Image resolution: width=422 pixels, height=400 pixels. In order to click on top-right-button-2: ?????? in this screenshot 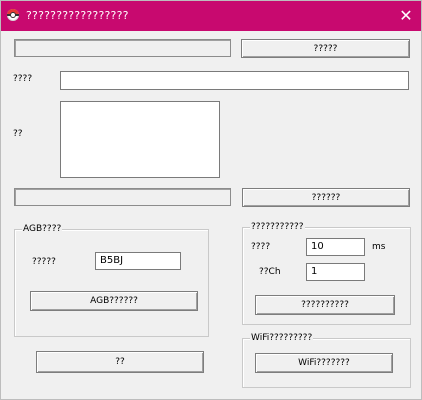, I will do `click(326, 197)`.